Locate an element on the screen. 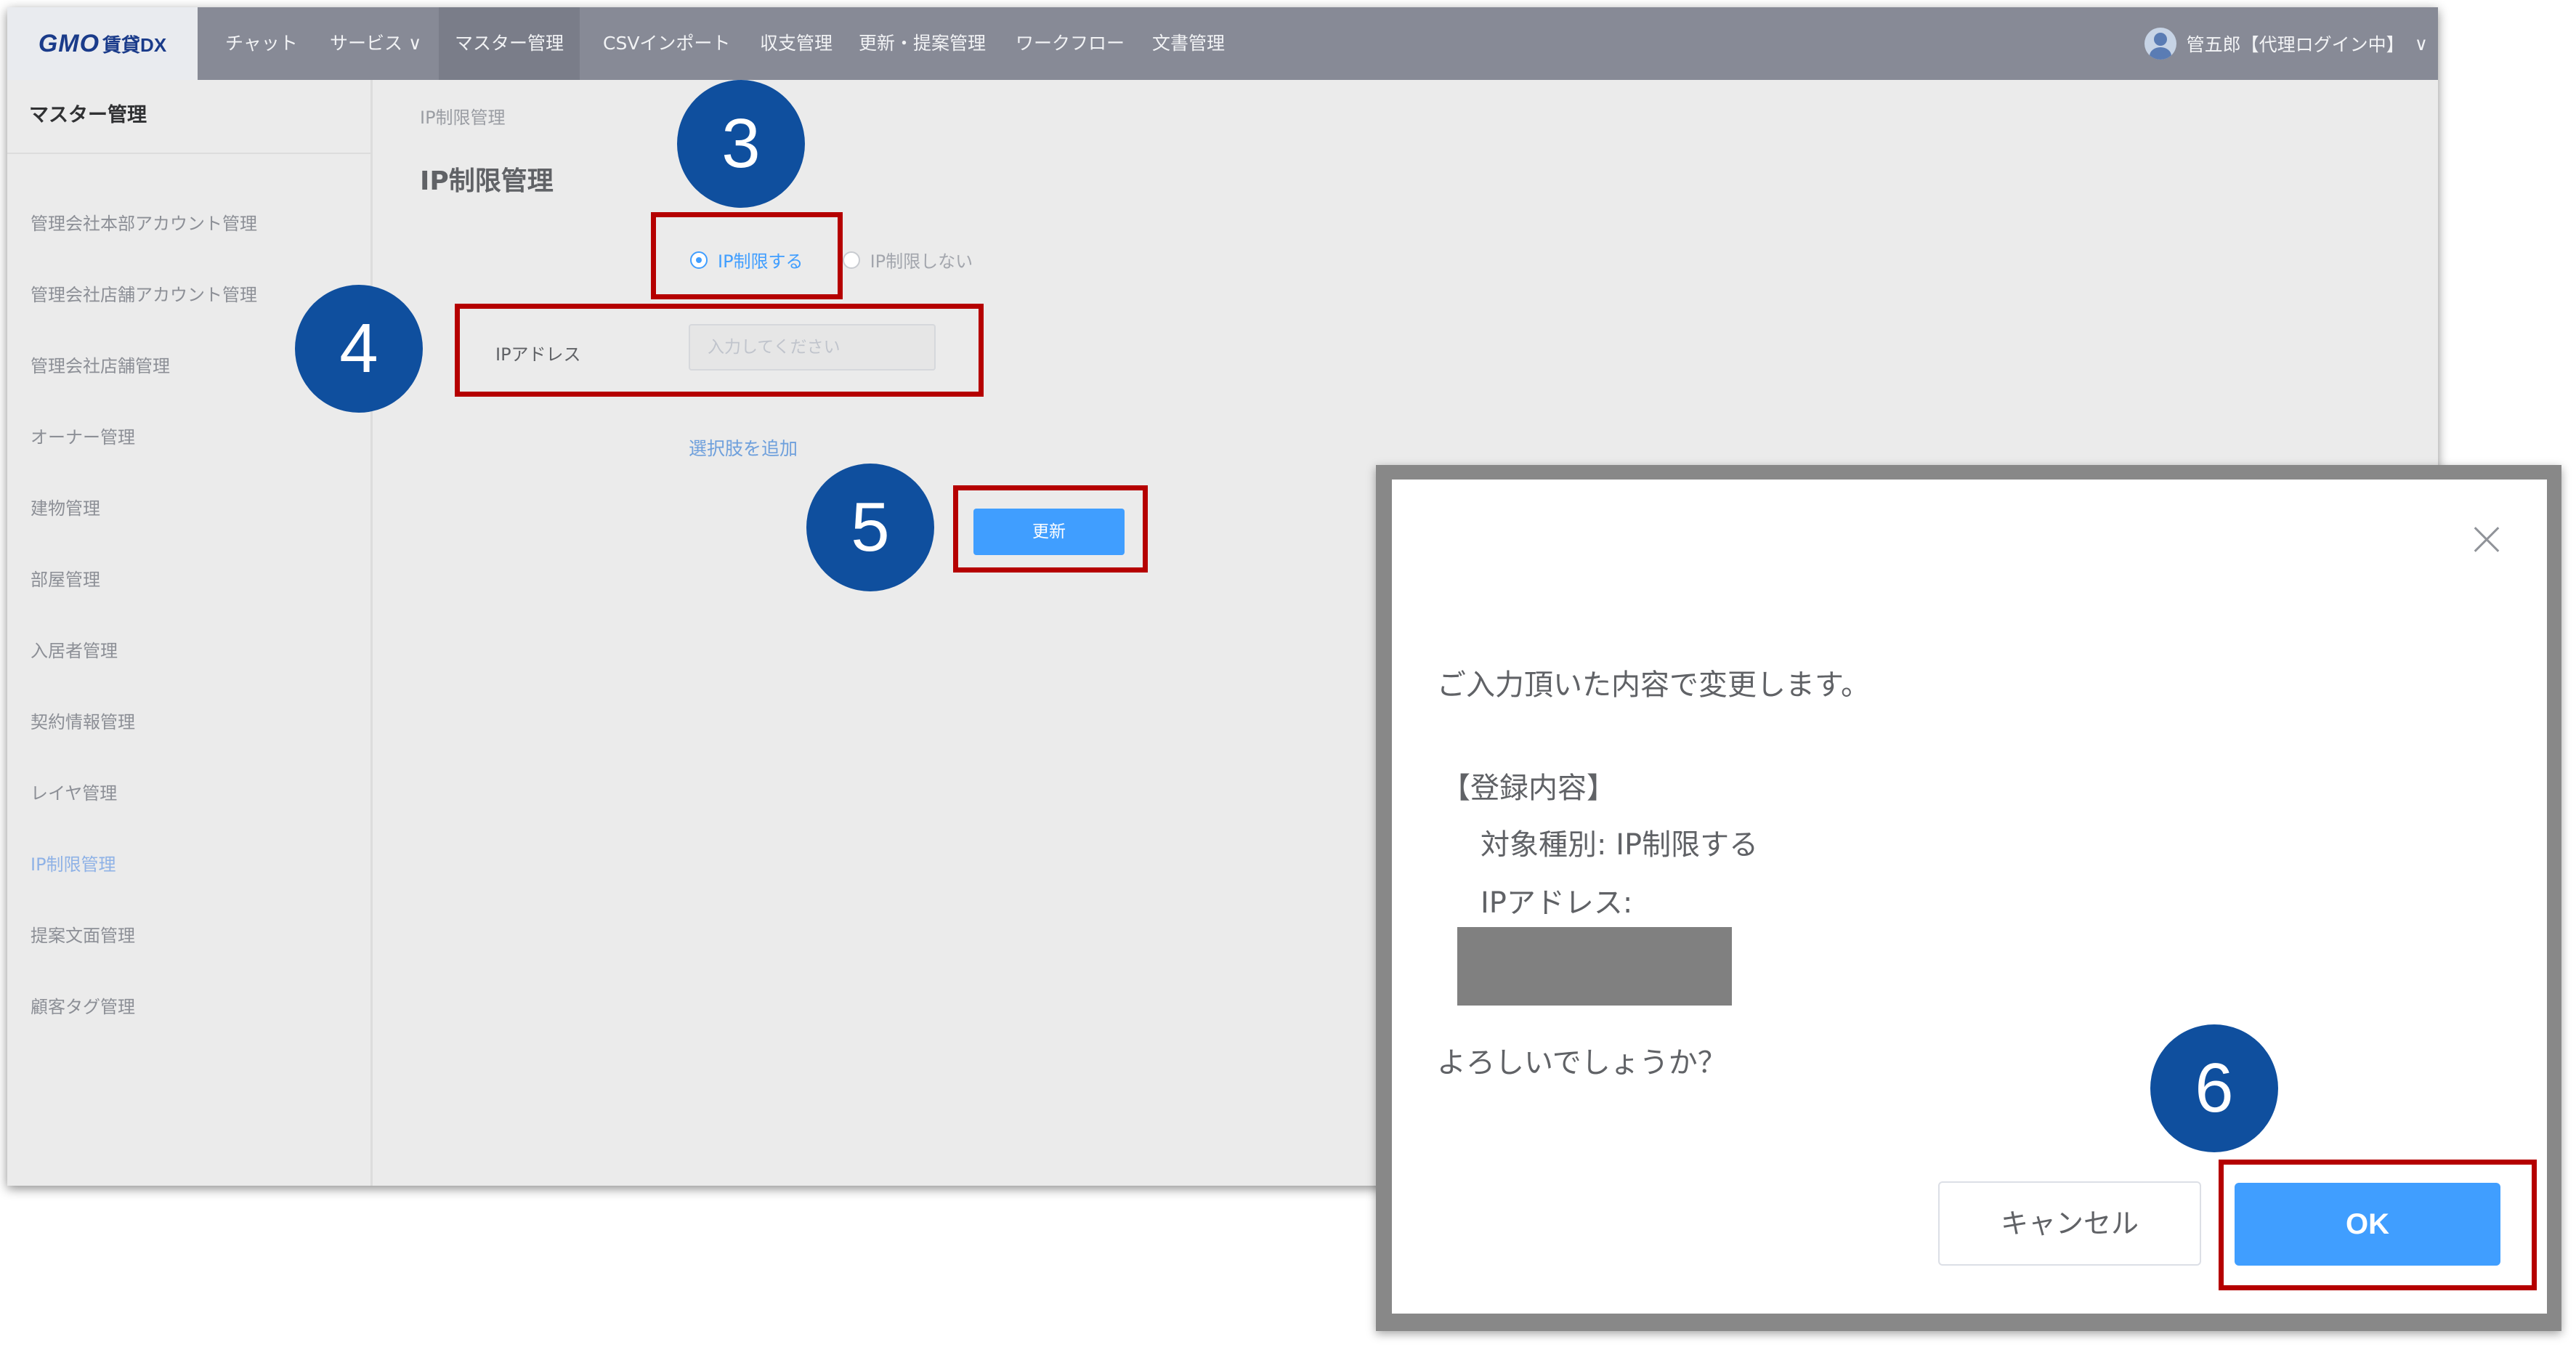  add-option-link: 選択肢を追加 is located at coordinates (743, 447).